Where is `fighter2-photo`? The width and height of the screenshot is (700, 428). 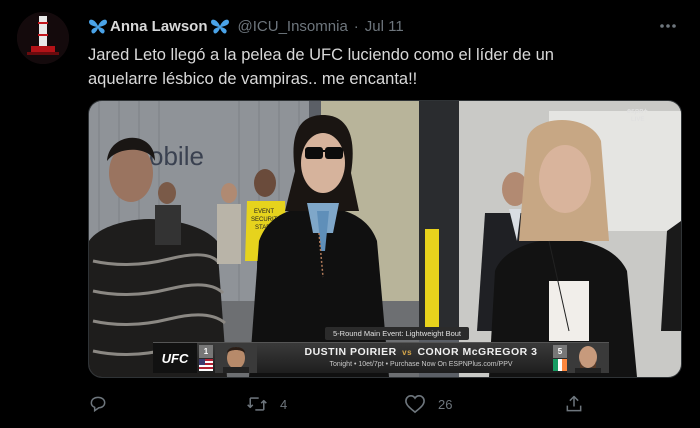
fighter2-photo is located at coordinates (588, 358).